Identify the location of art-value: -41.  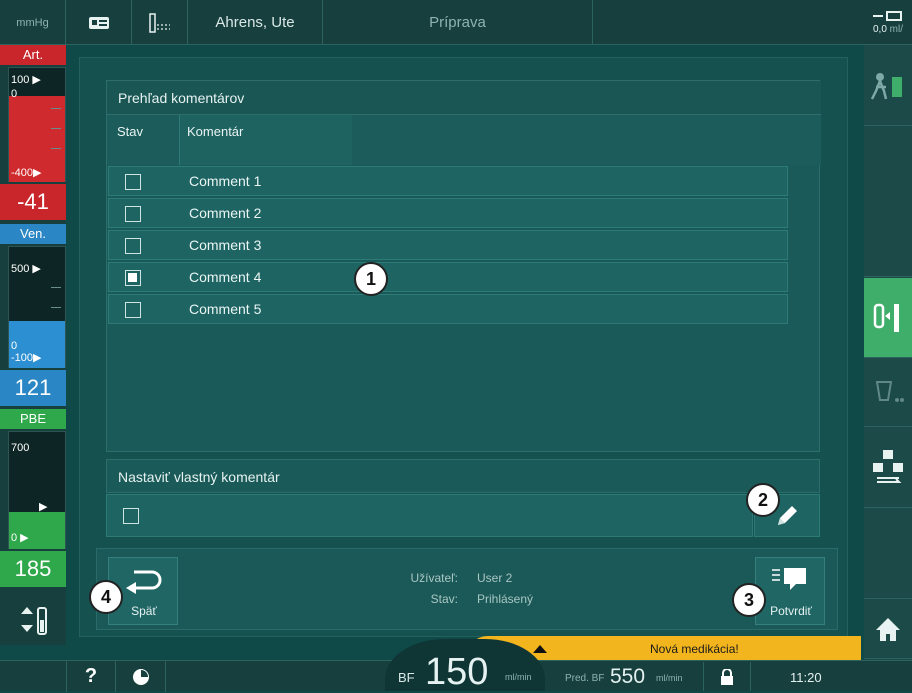
(33, 202).